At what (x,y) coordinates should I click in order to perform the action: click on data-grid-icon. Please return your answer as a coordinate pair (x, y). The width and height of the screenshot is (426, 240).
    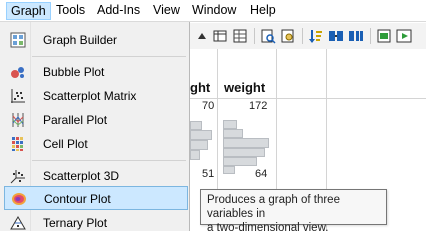
    Looking at the image, I should click on (240, 36).